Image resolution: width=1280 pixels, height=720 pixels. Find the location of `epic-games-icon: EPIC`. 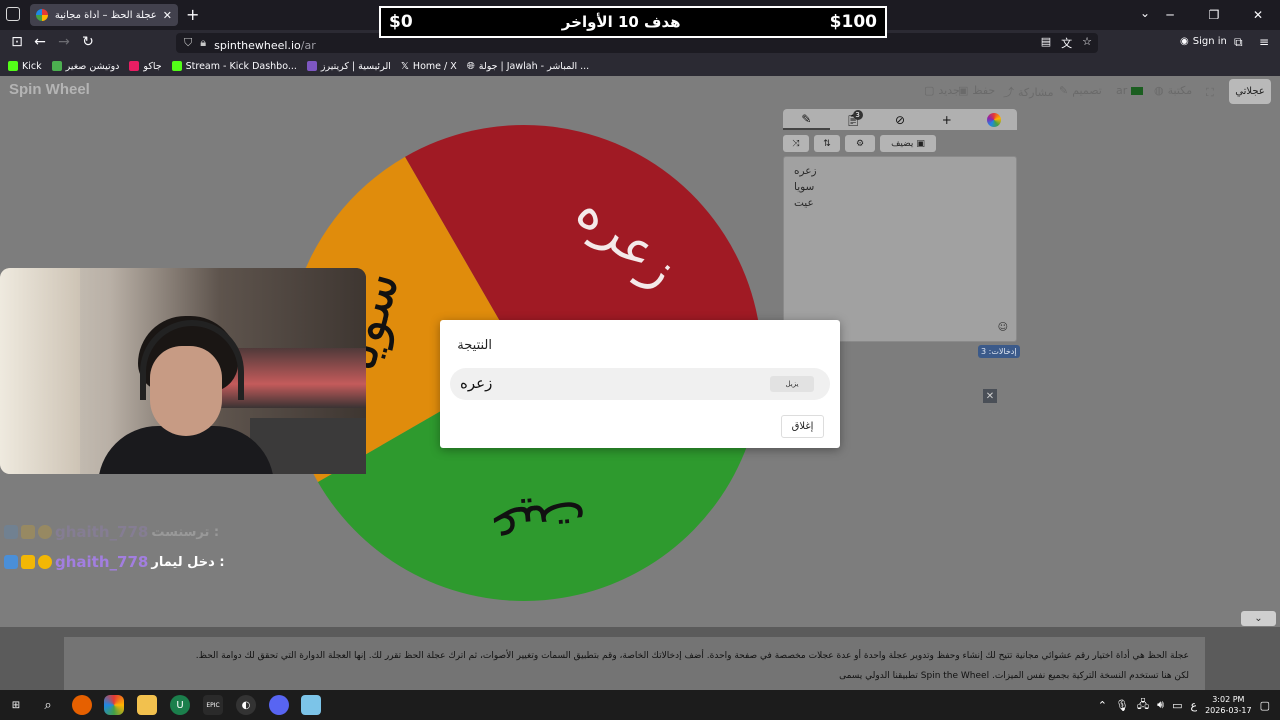

epic-games-icon: EPIC is located at coordinates (213, 705).